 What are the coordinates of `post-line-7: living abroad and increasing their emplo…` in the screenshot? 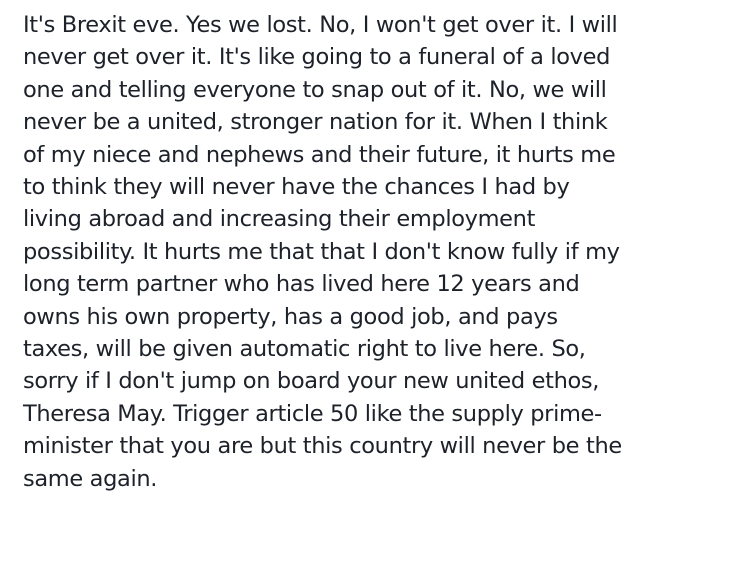 It's located at (279, 219).